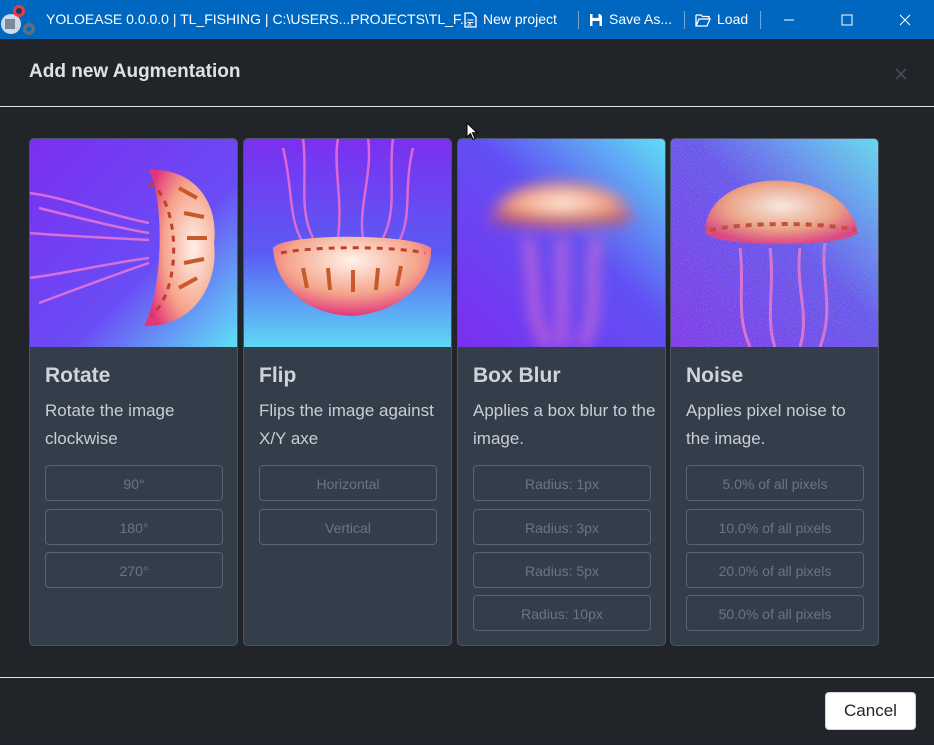 The width and height of the screenshot is (934, 745). I want to click on blur-radius-1-button: Radius: 1px, so click(562, 483).